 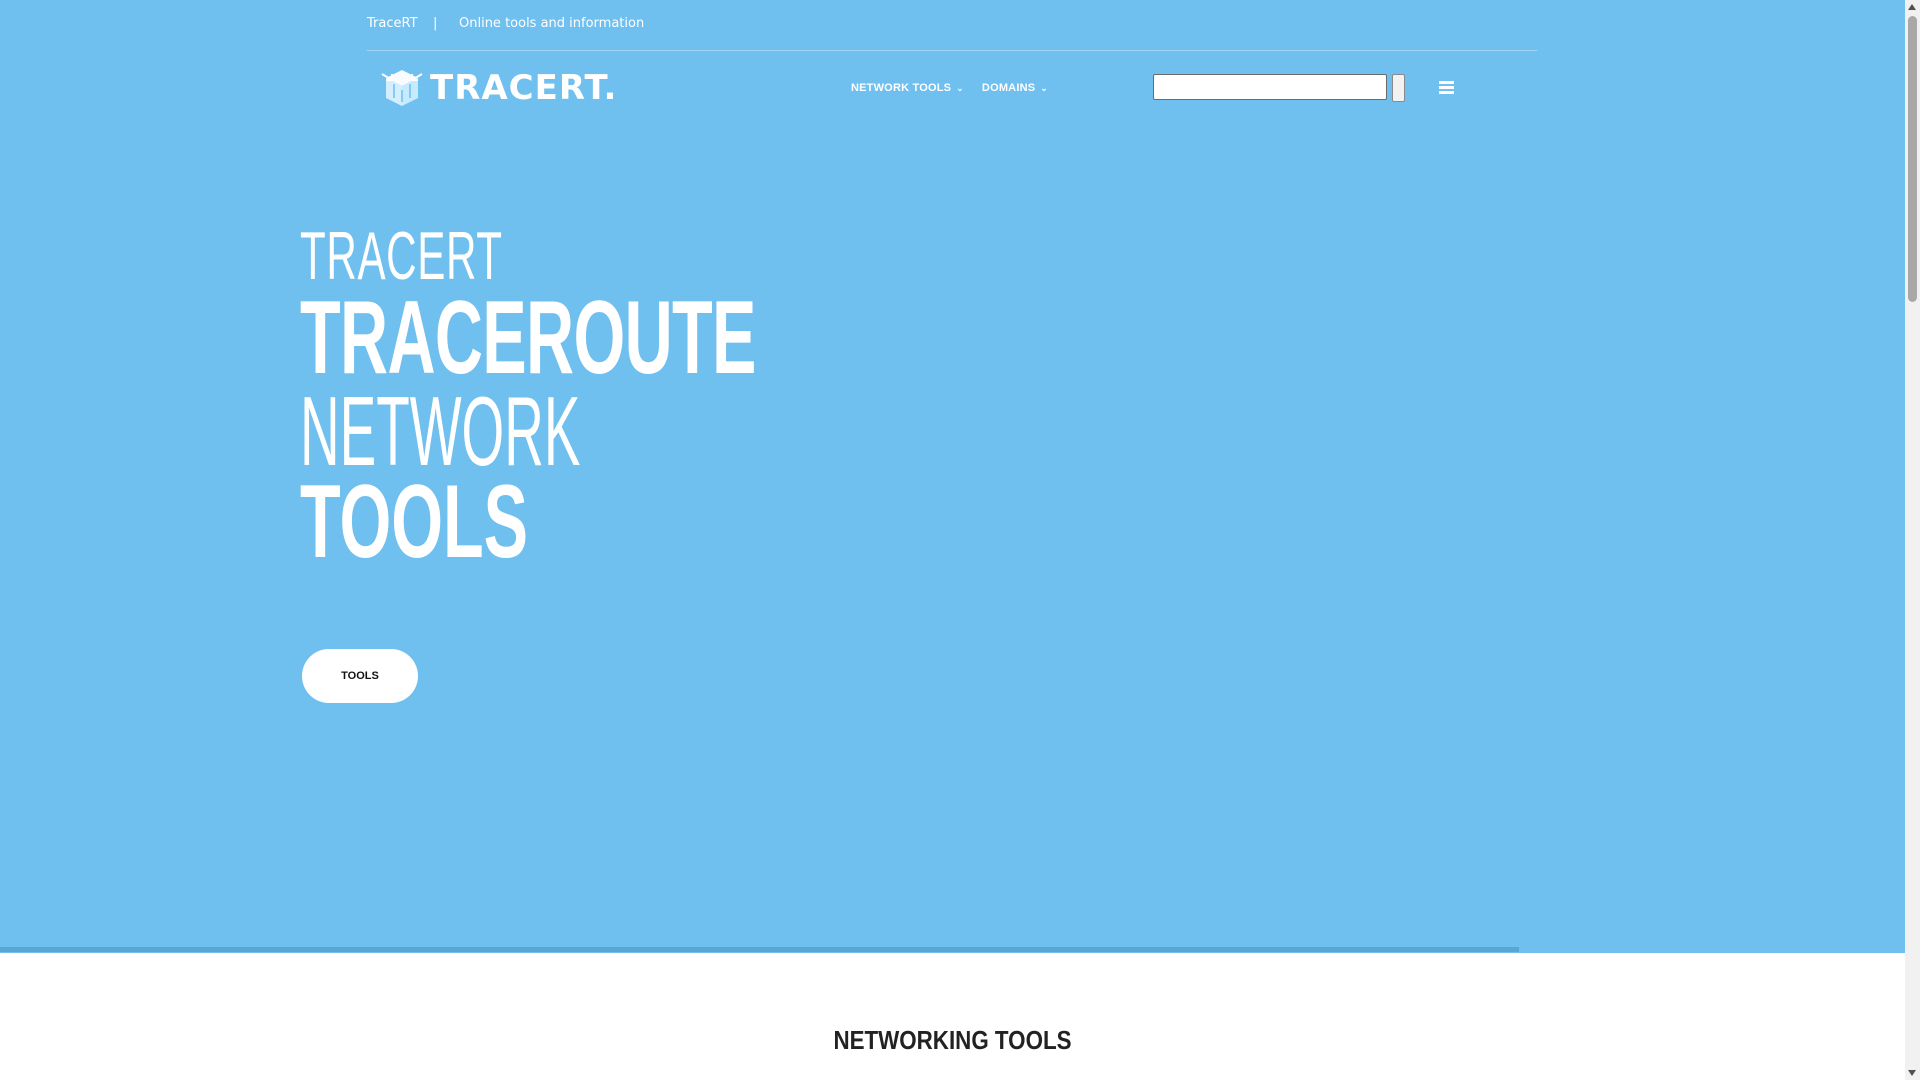 I want to click on search-button, so click(x=1398, y=88).